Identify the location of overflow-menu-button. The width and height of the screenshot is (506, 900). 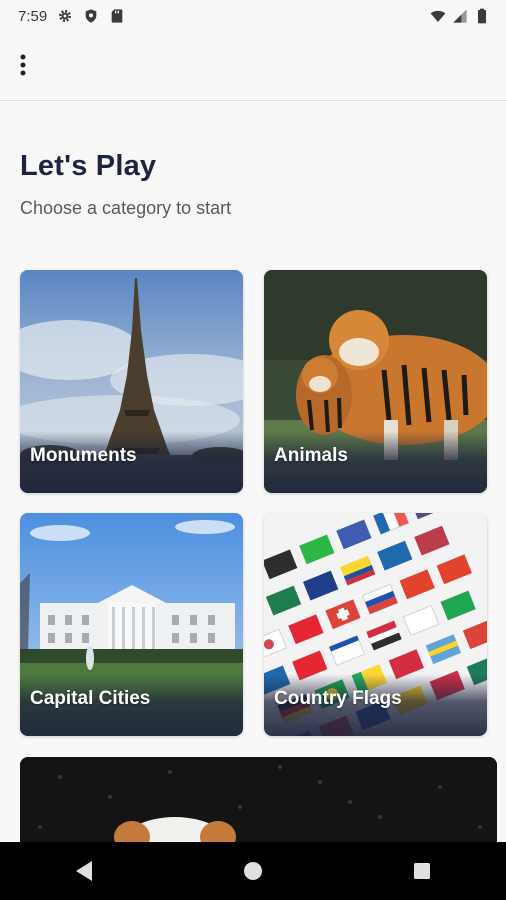
(23, 65).